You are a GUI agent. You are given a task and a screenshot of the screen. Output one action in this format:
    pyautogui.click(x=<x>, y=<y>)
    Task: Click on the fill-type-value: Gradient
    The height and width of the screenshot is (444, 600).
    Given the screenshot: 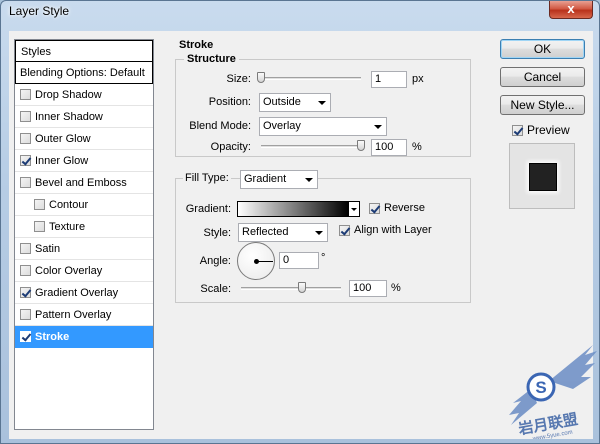 What is the action you would take?
    pyautogui.click(x=265, y=179)
    